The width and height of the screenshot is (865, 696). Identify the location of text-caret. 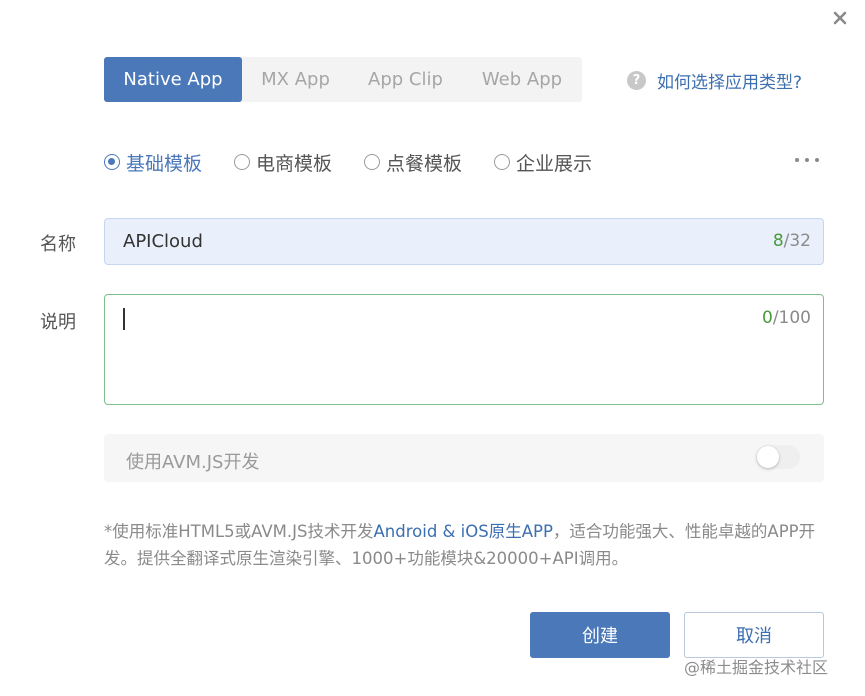
(124, 319).